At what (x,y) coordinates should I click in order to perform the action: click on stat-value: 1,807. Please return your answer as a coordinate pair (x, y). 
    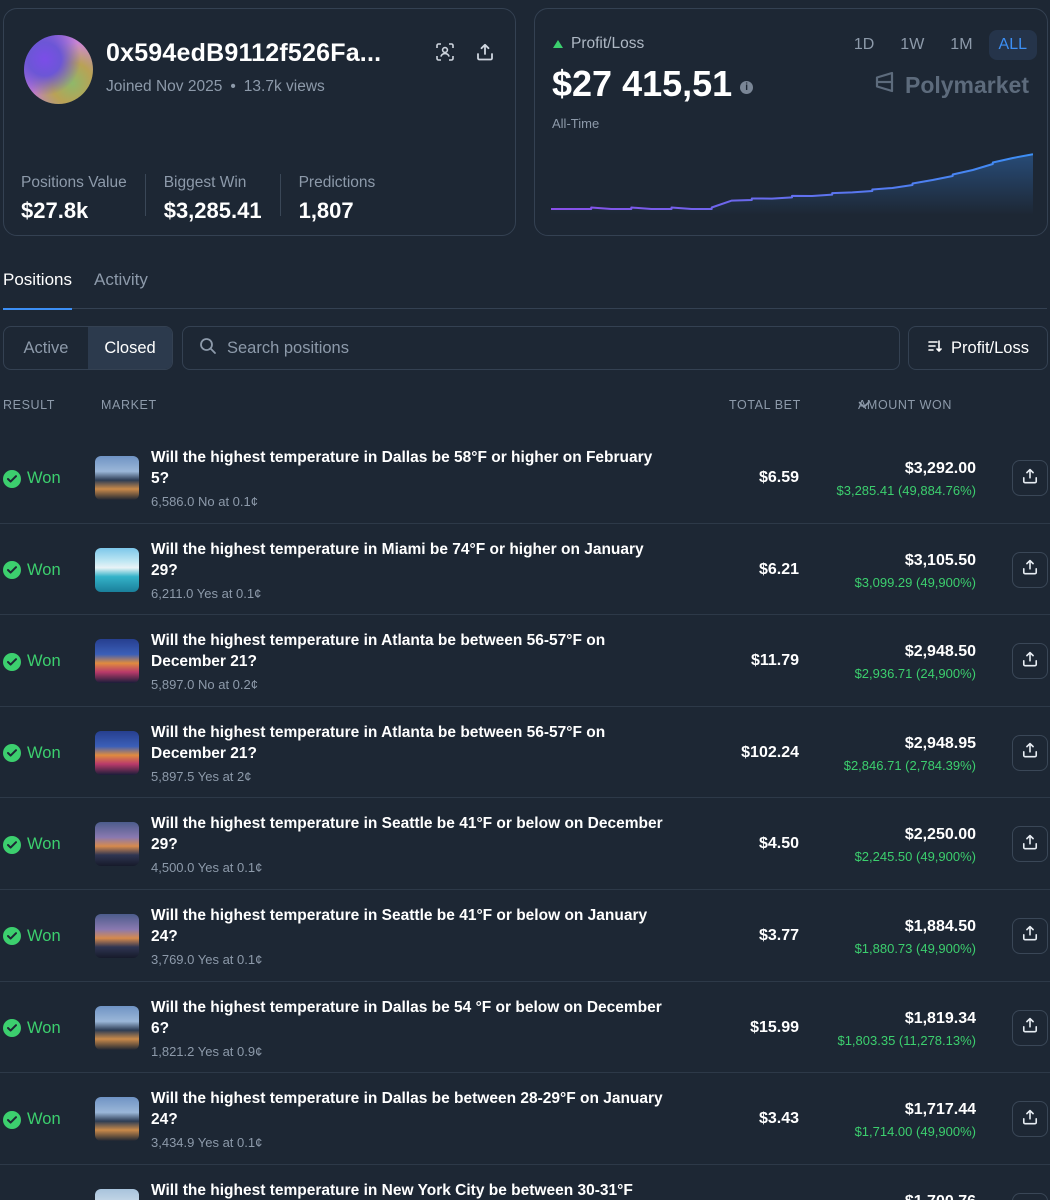
    Looking at the image, I should click on (326, 210).